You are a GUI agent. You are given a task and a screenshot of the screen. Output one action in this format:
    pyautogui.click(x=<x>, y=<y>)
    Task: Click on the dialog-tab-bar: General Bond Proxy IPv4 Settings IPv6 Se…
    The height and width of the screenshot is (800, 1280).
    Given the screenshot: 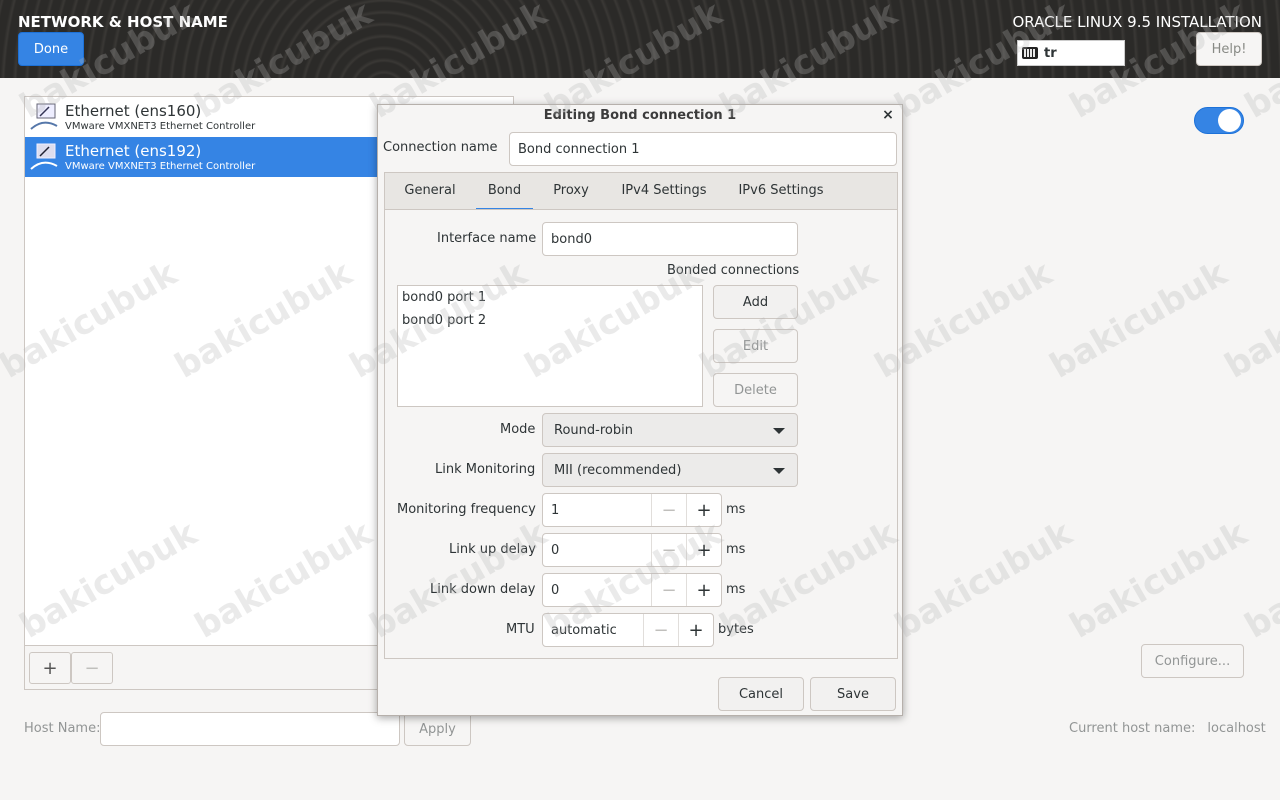 What is the action you would take?
    pyautogui.click(x=641, y=191)
    